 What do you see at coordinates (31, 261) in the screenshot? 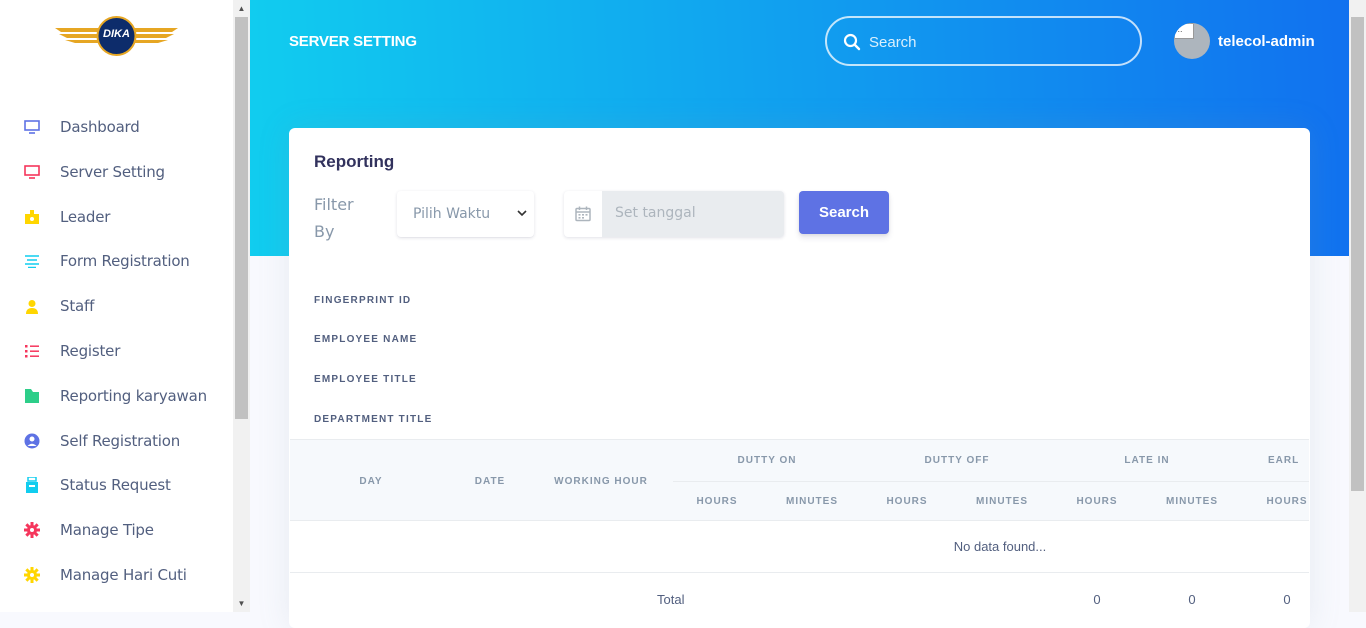
I see `align-center-icon` at bounding box center [31, 261].